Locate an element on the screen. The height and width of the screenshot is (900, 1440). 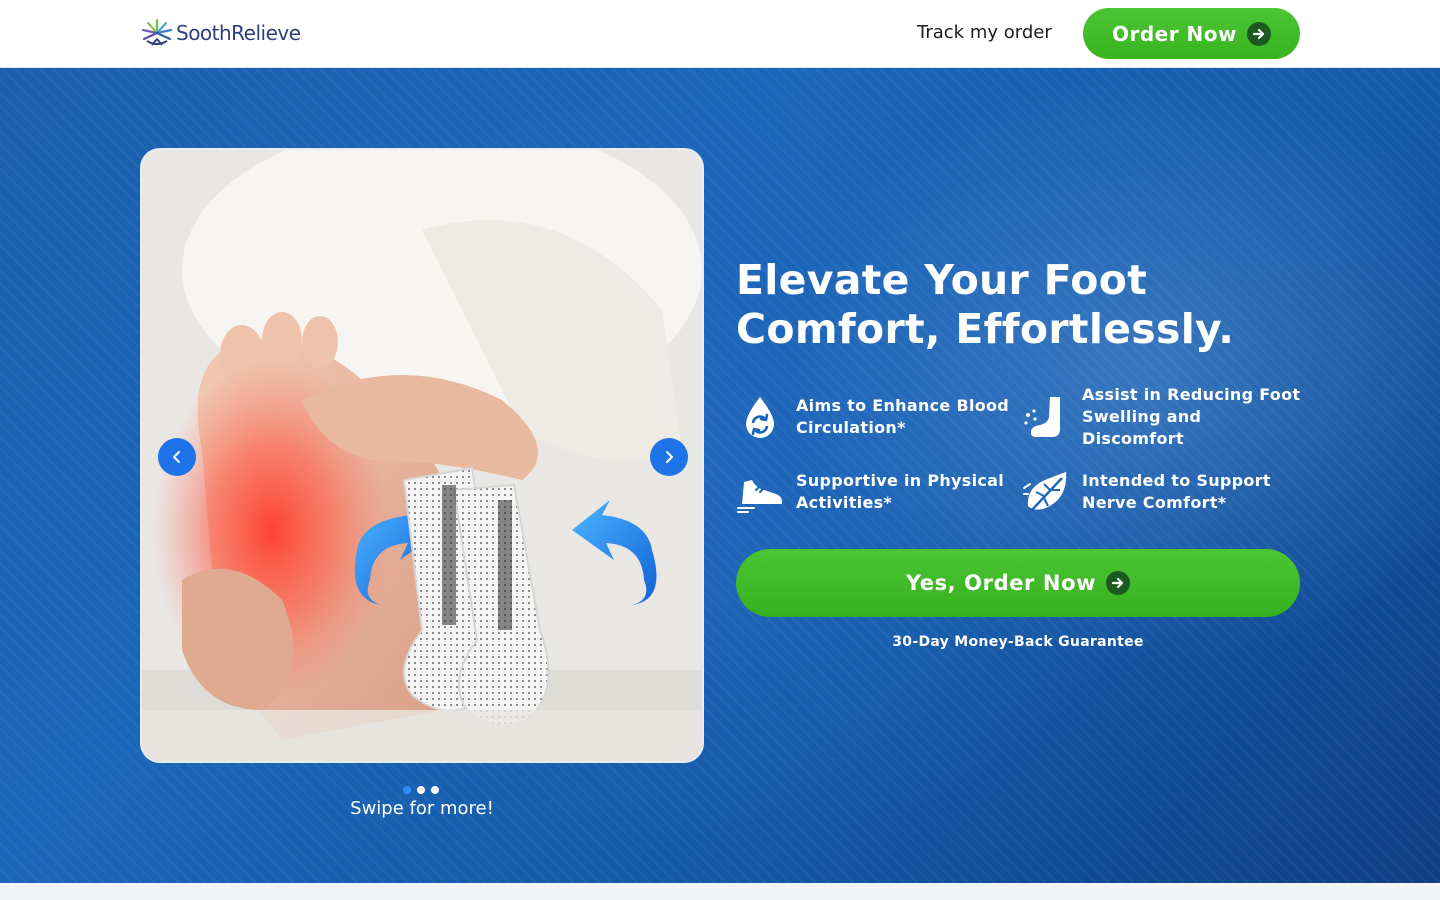
carousel-dots is located at coordinates (421, 790).